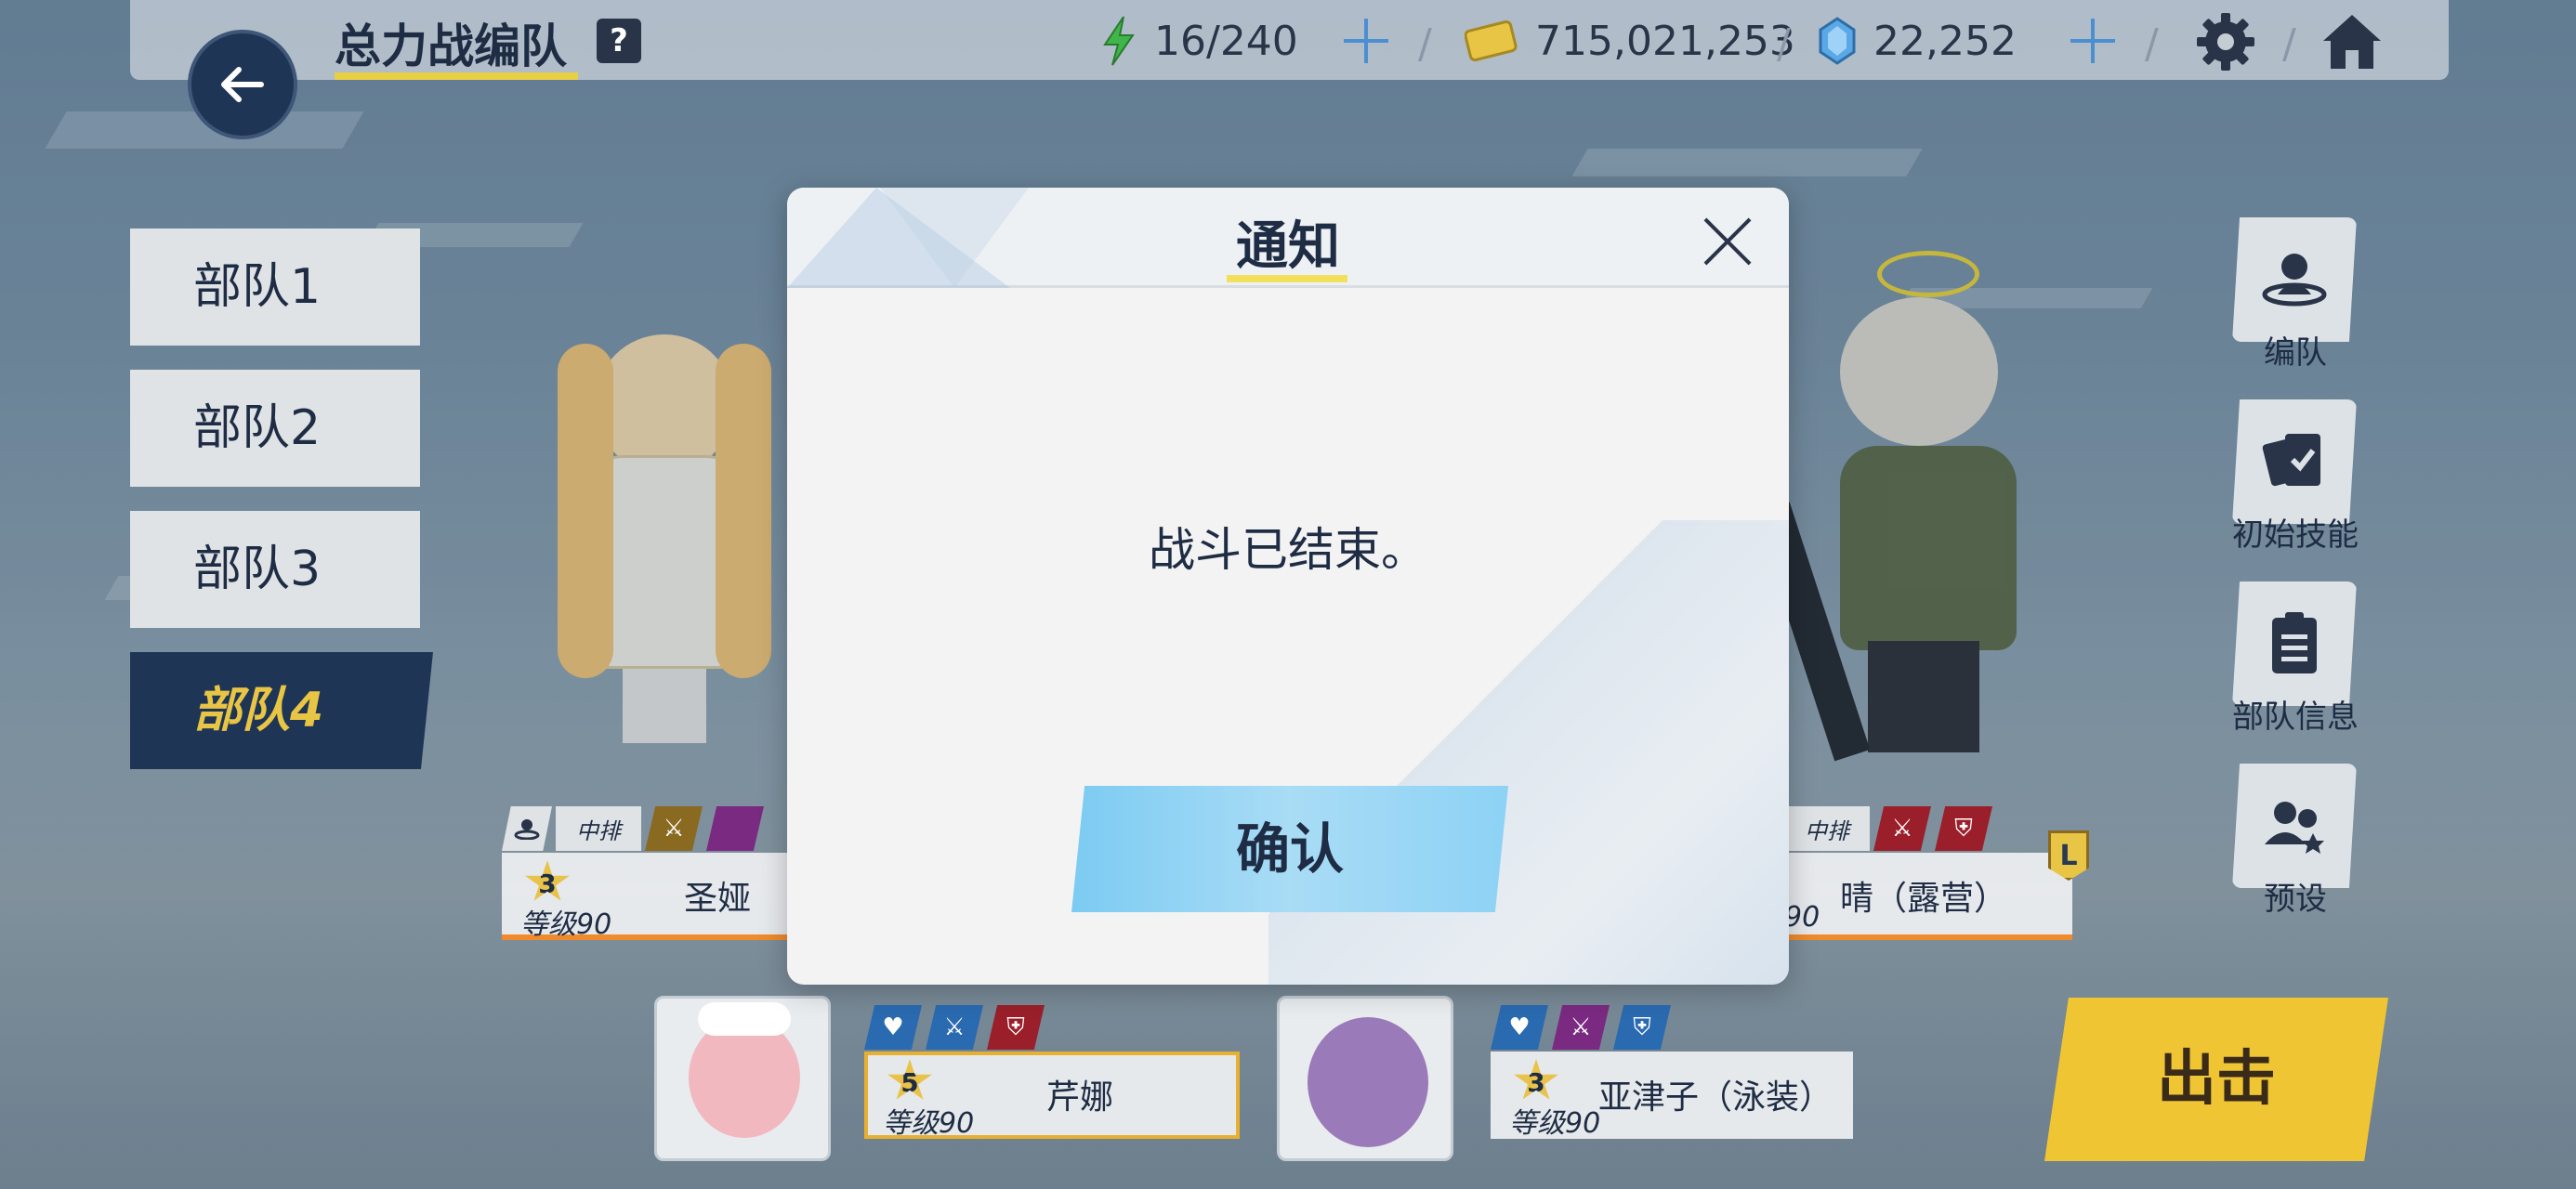  Describe the element at coordinates (2295, 353) in the screenshot. I see `formation-label: 编队` at that location.